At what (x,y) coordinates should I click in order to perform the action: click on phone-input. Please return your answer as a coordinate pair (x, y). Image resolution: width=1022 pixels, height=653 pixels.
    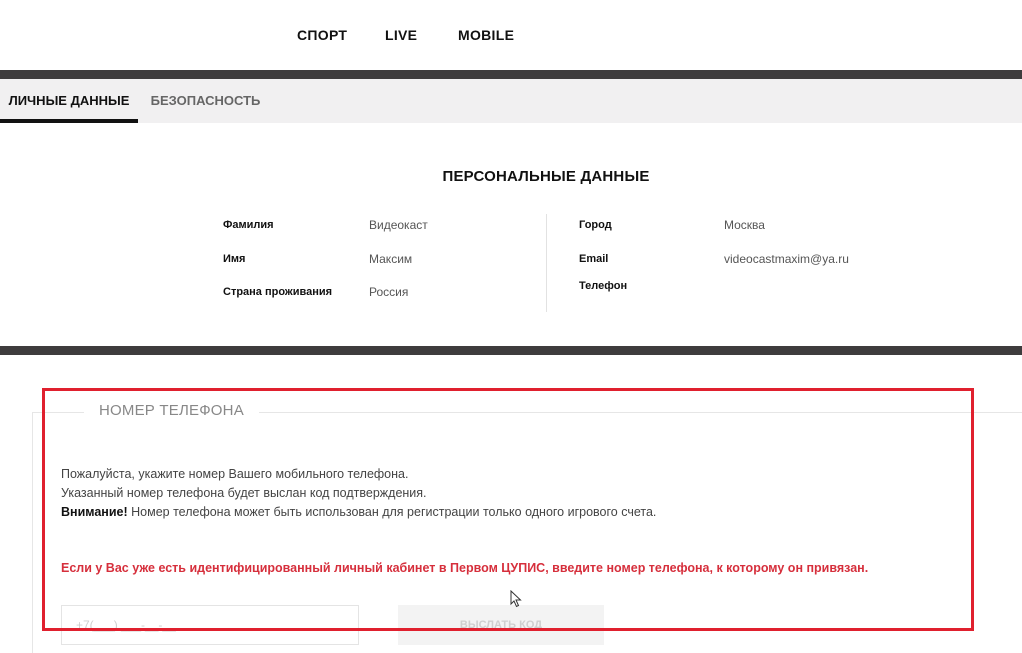
    Looking at the image, I should click on (210, 625).